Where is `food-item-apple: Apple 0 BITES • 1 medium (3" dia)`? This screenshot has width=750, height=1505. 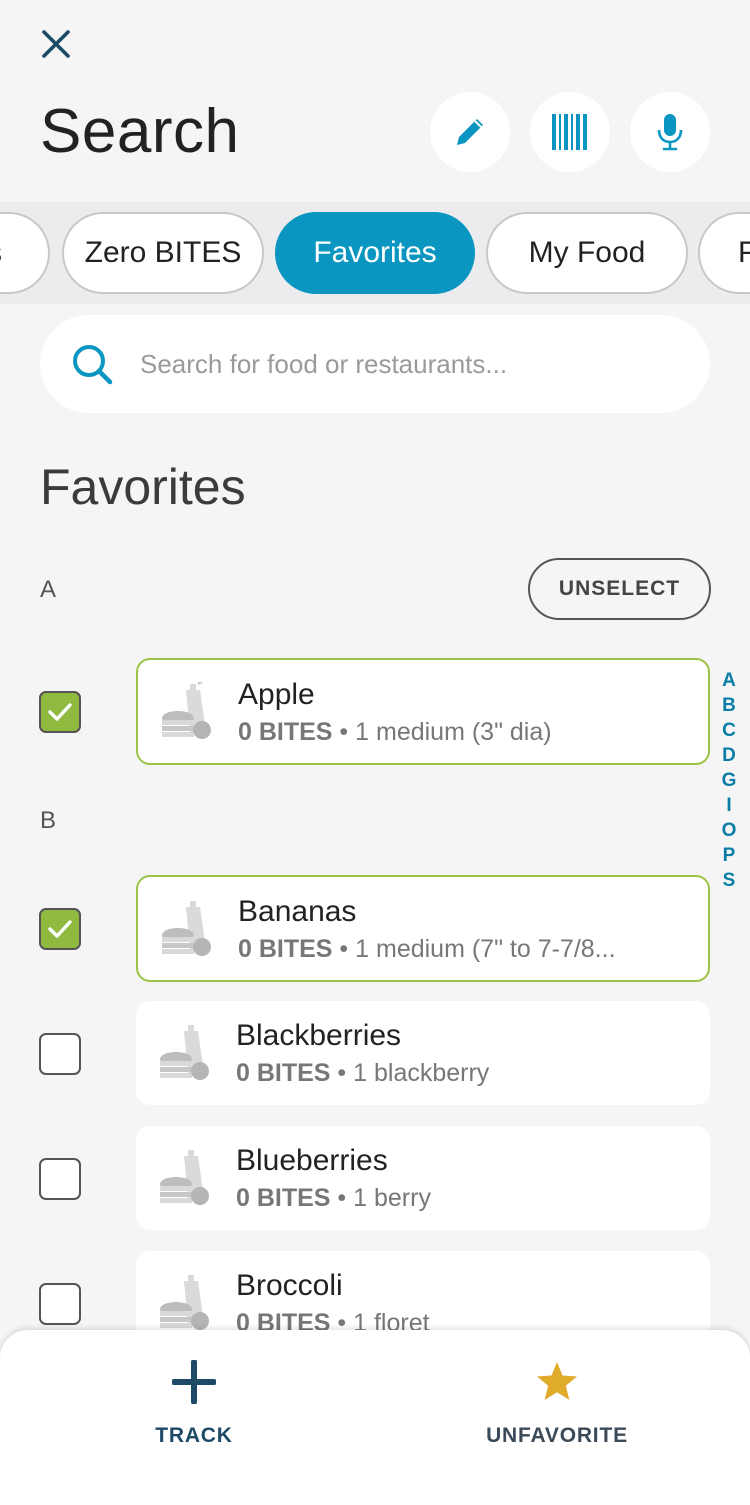 food-item-apple: Apple 0 BITES • 1 medium (3" dia) is located at coordinates (423, 711).